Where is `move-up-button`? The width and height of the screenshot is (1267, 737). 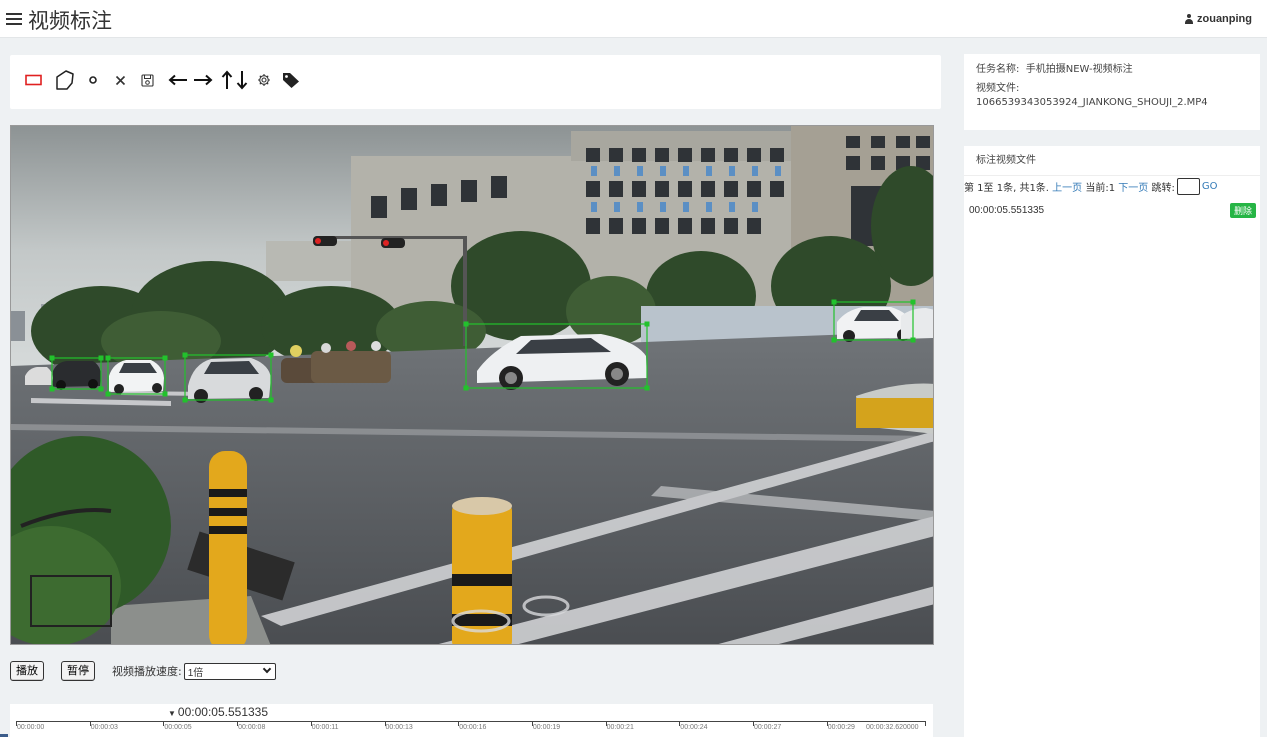
move-up-button is located at coordinates (227, 80).